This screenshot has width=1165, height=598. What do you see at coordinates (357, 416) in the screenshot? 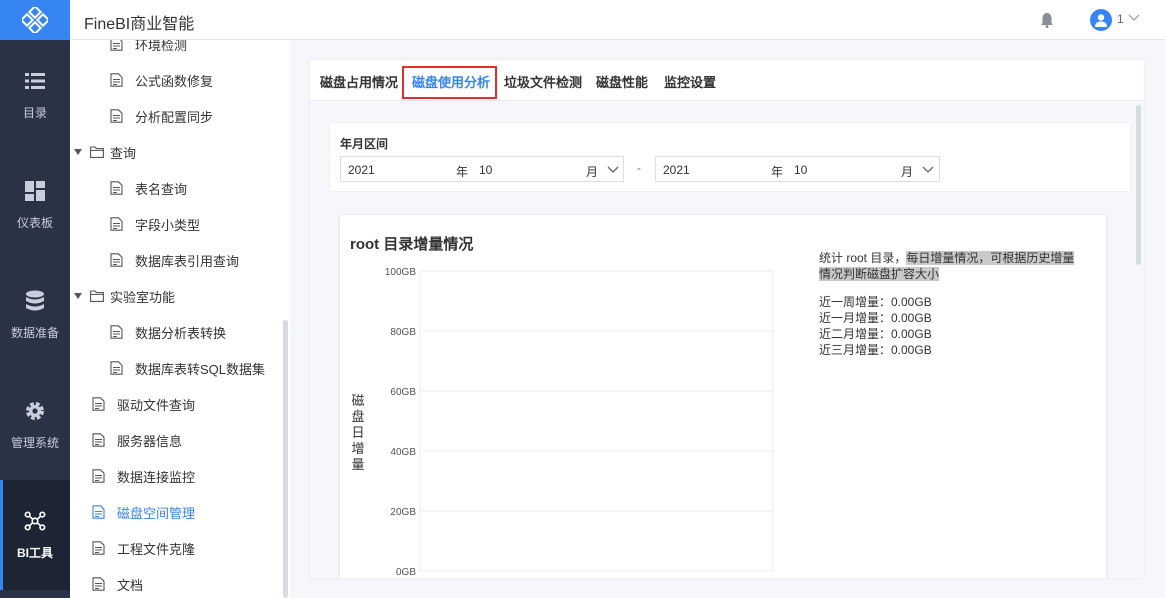
I see `y-axis-label-char: 盘` at bounding box center [357, 416].